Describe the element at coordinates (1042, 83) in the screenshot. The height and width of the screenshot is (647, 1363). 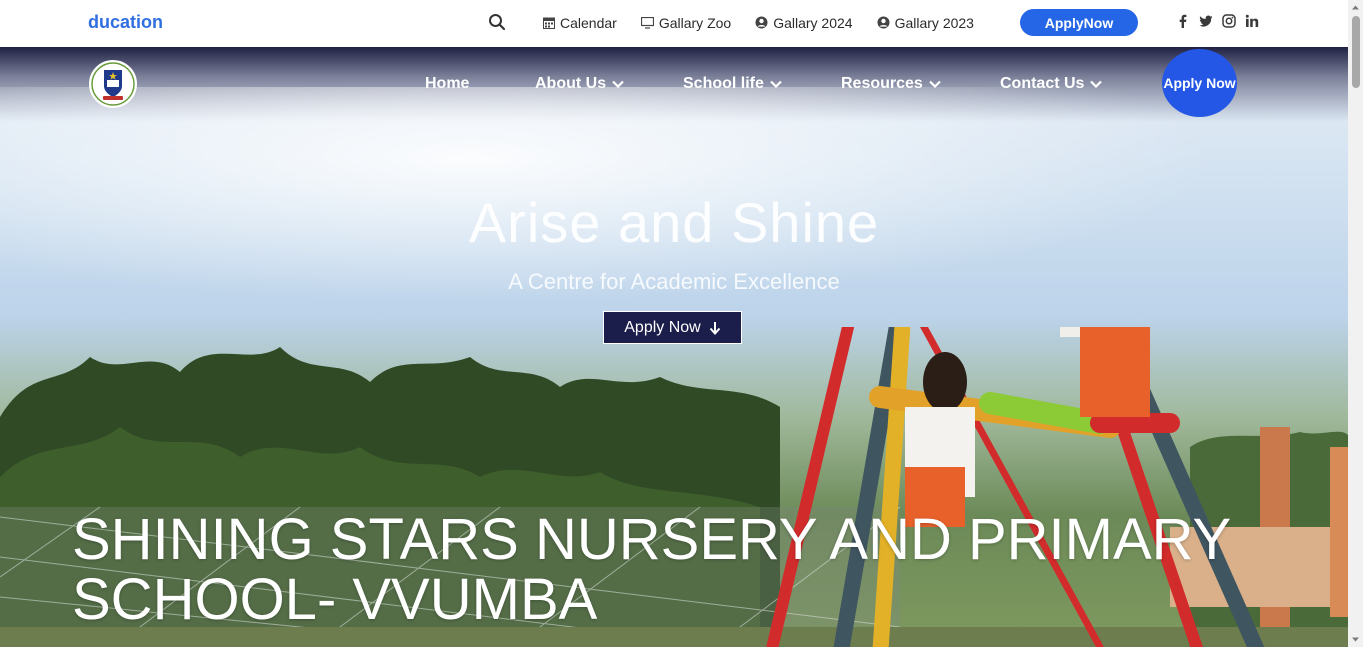
I see `nav-item-label: Contact Us` at that location.